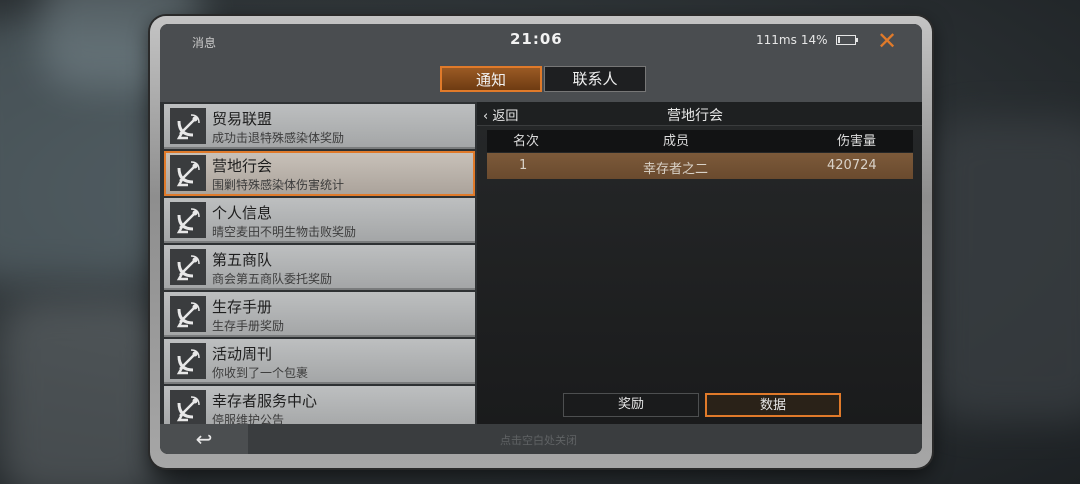 This screenshot has width=1080, height=484. What do you see at coordinates (773, 405) in the screenshot?
I see `data-button: 数据` at bounding box center [773, 405].